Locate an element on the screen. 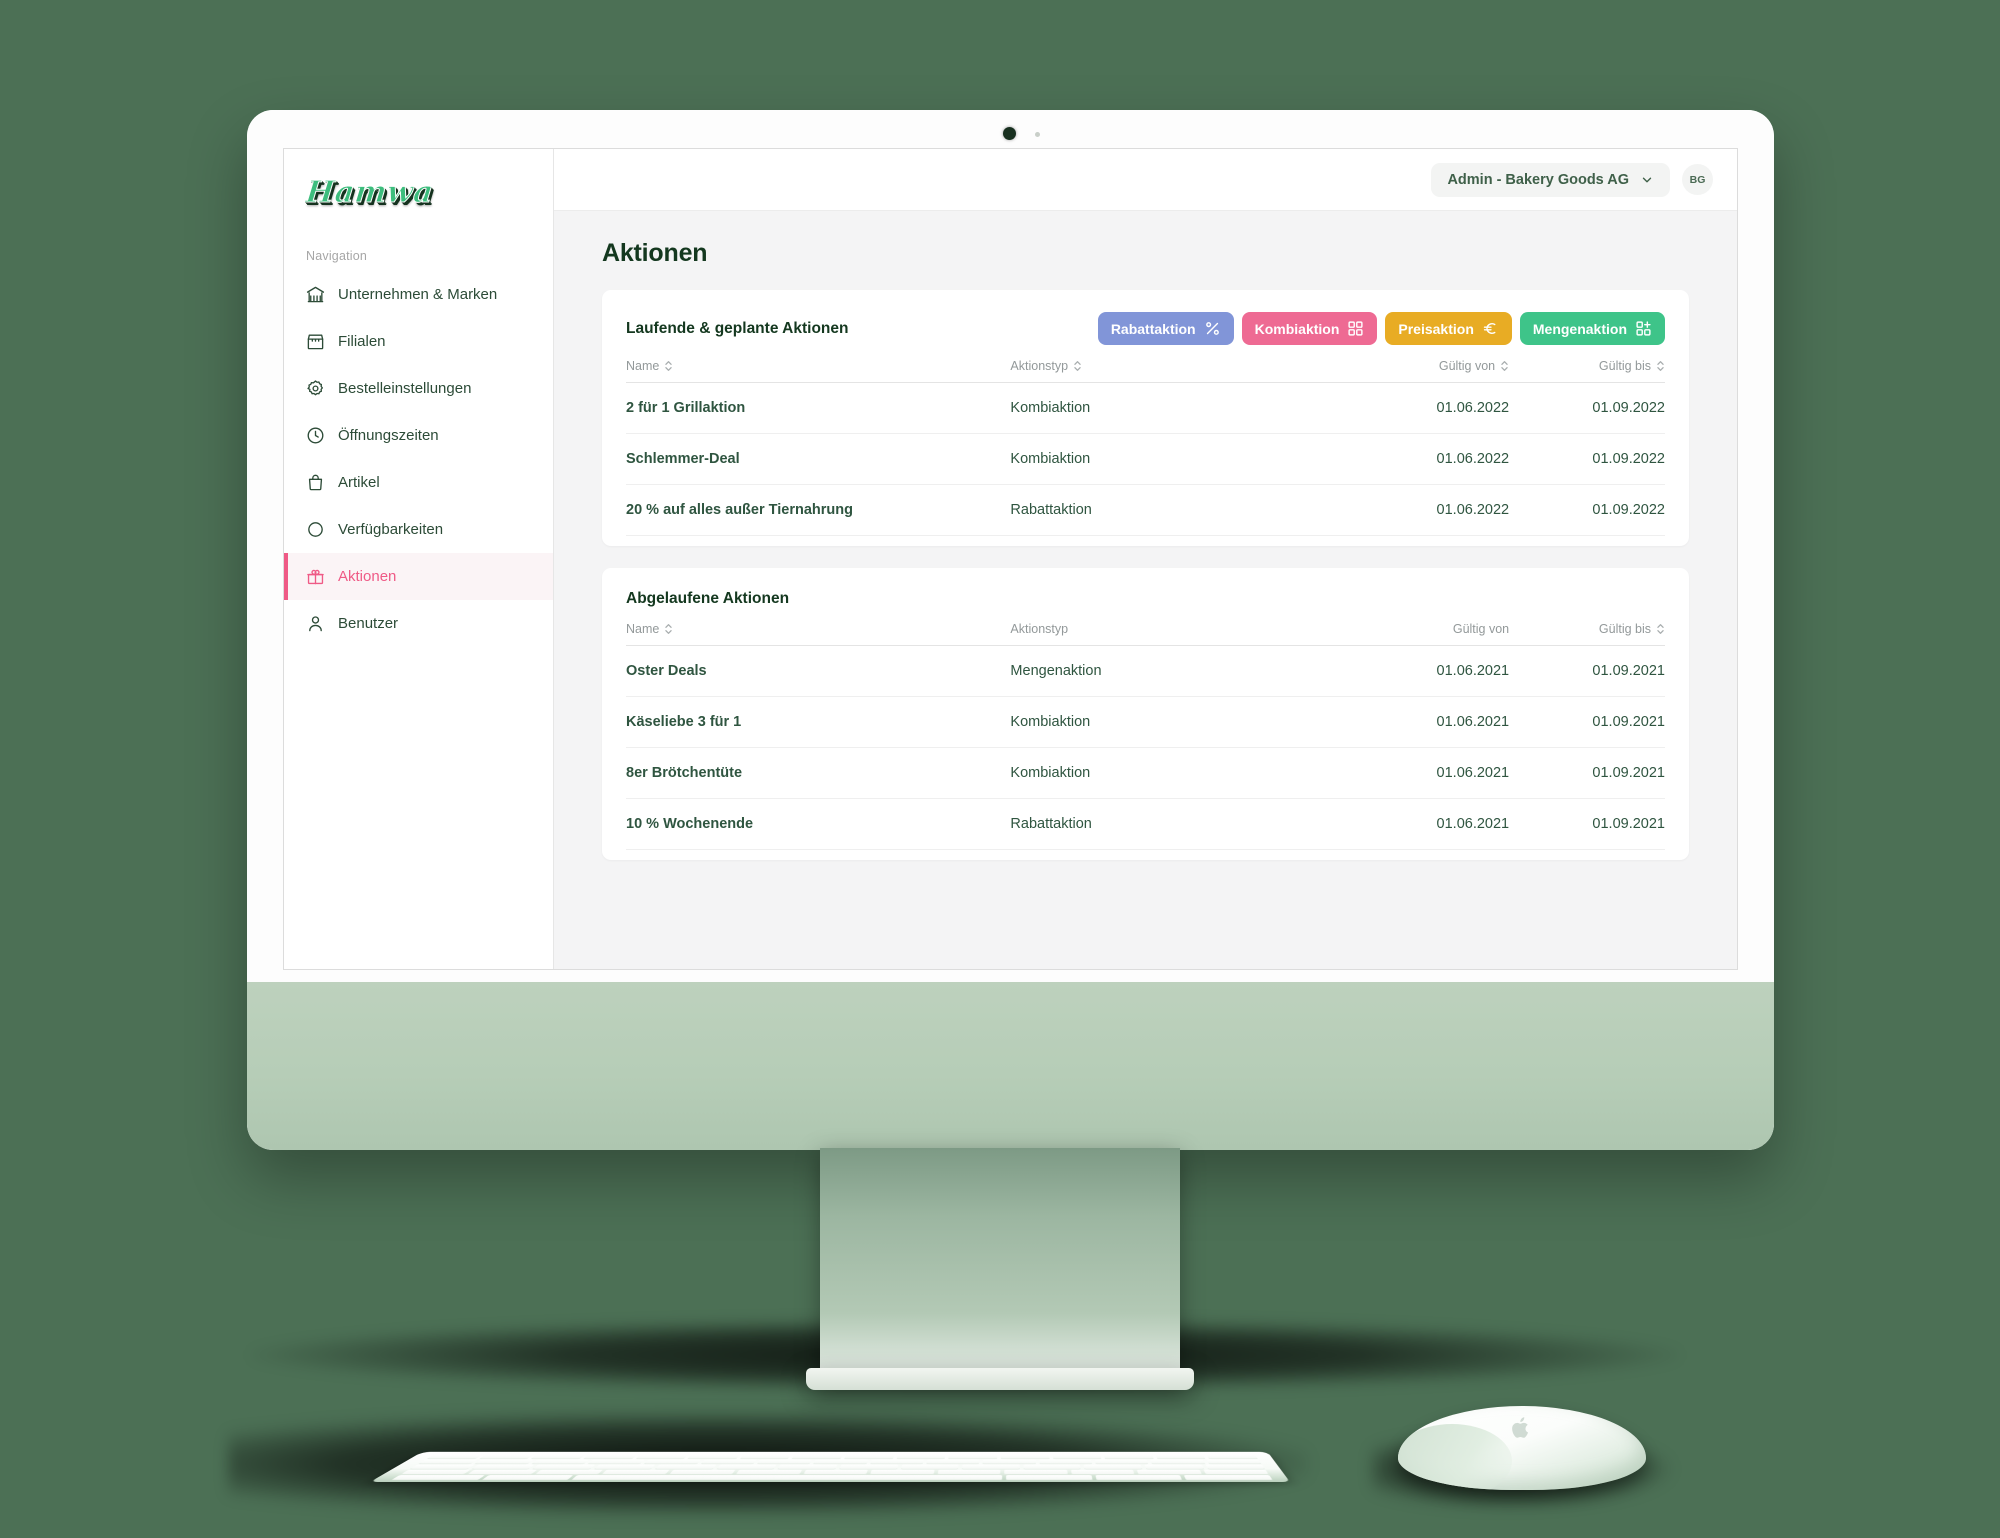 This screenshot has width=2000, height=1538. sidebar-item-benutzer: Benutzer is located at coordinates (418, 623).